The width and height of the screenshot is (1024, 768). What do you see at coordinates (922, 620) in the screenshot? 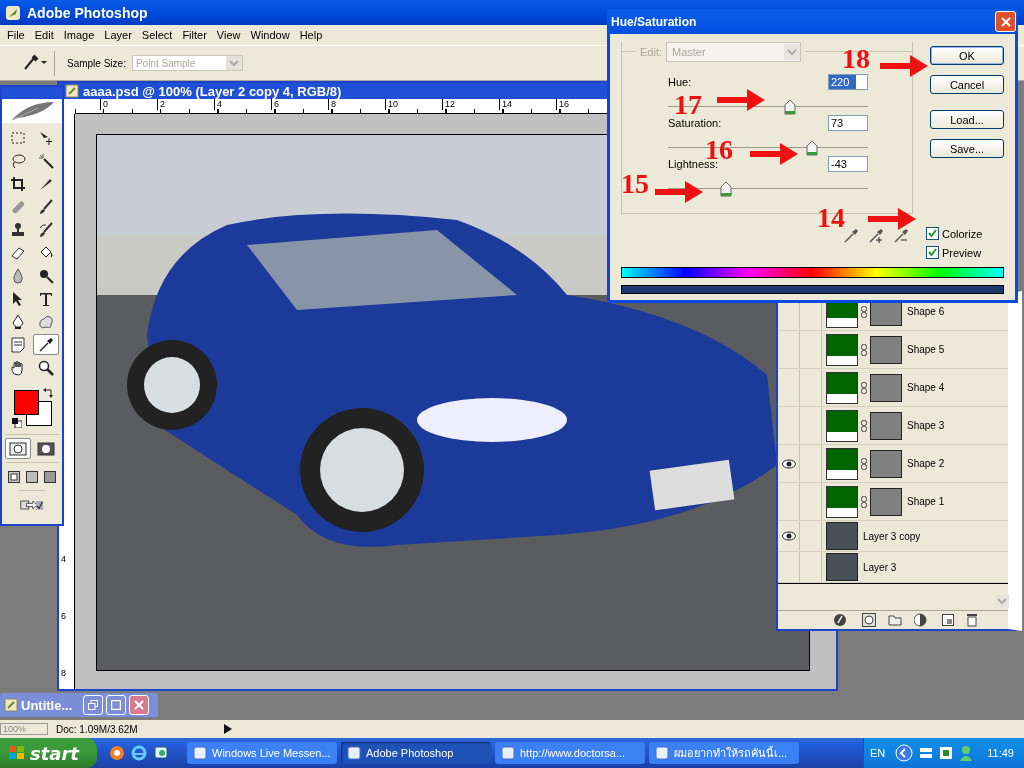
I see `adjustment-icon` at bounding box center [922, 620].